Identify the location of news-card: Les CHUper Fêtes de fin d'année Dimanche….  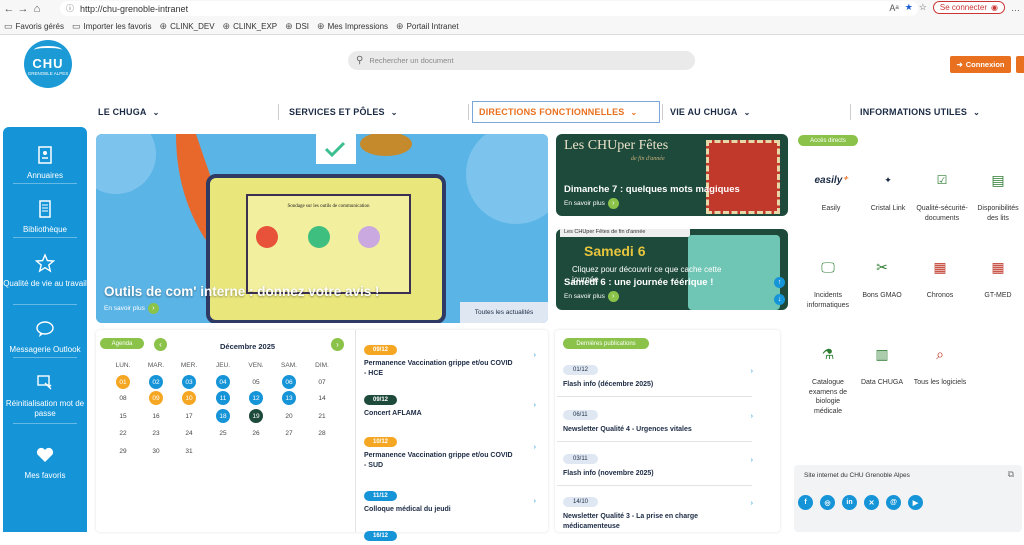
(672, 175).